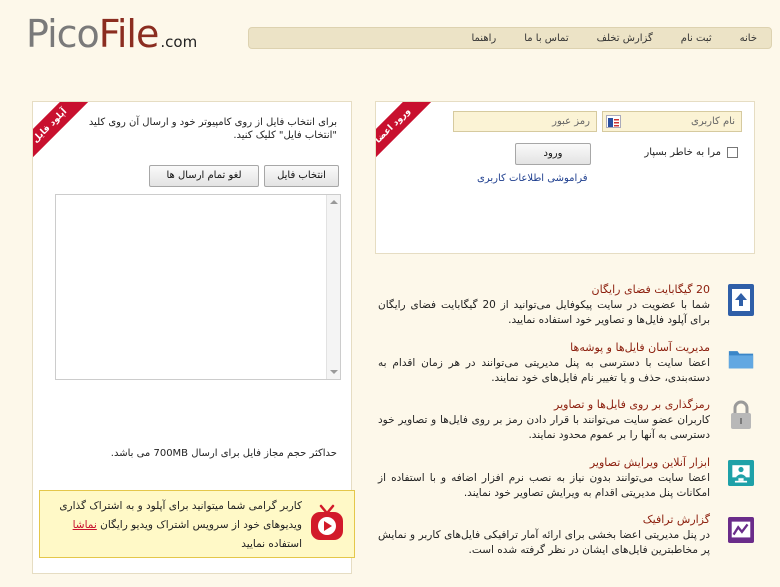  I want to click on upload-ribbon-label: آپلود فایل, so click(61, 132).